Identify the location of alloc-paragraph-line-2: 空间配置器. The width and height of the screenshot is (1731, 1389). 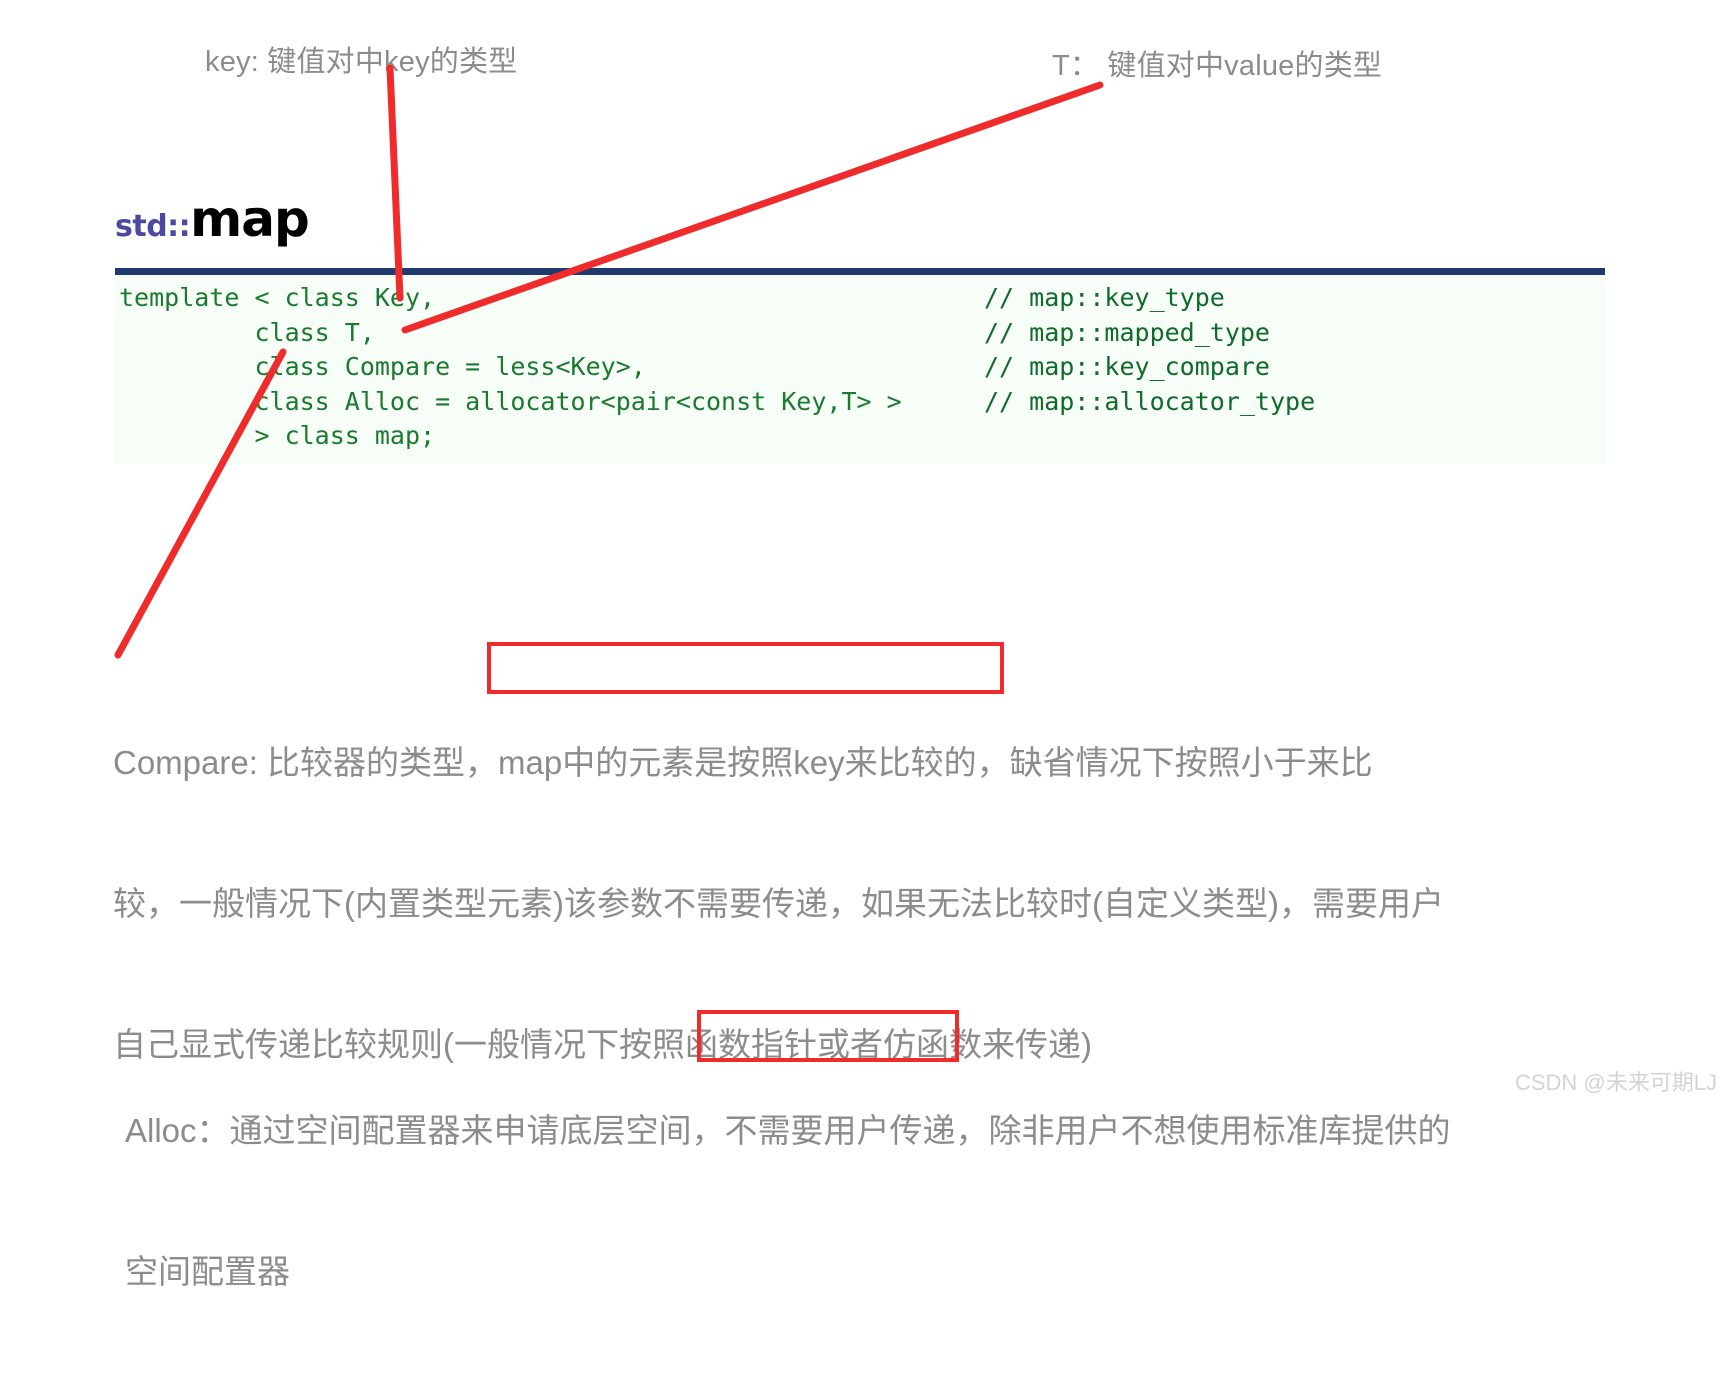
(207, 1271).